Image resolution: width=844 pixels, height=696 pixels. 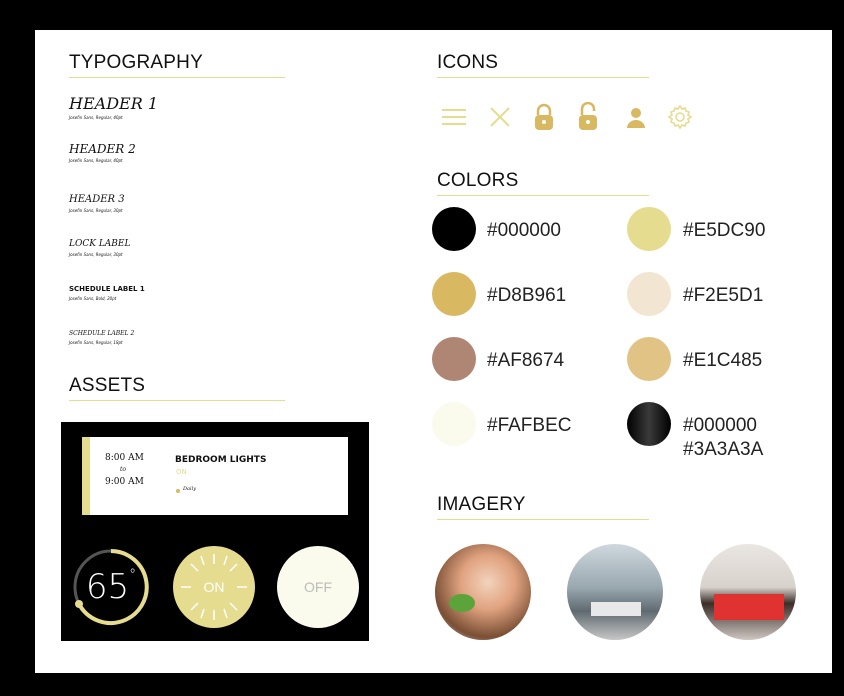 What do you see at coordinates (97, 199) in the screenshot?
I see `typo-header-3-label: HEADER 3` at bounding box center [97, 199].